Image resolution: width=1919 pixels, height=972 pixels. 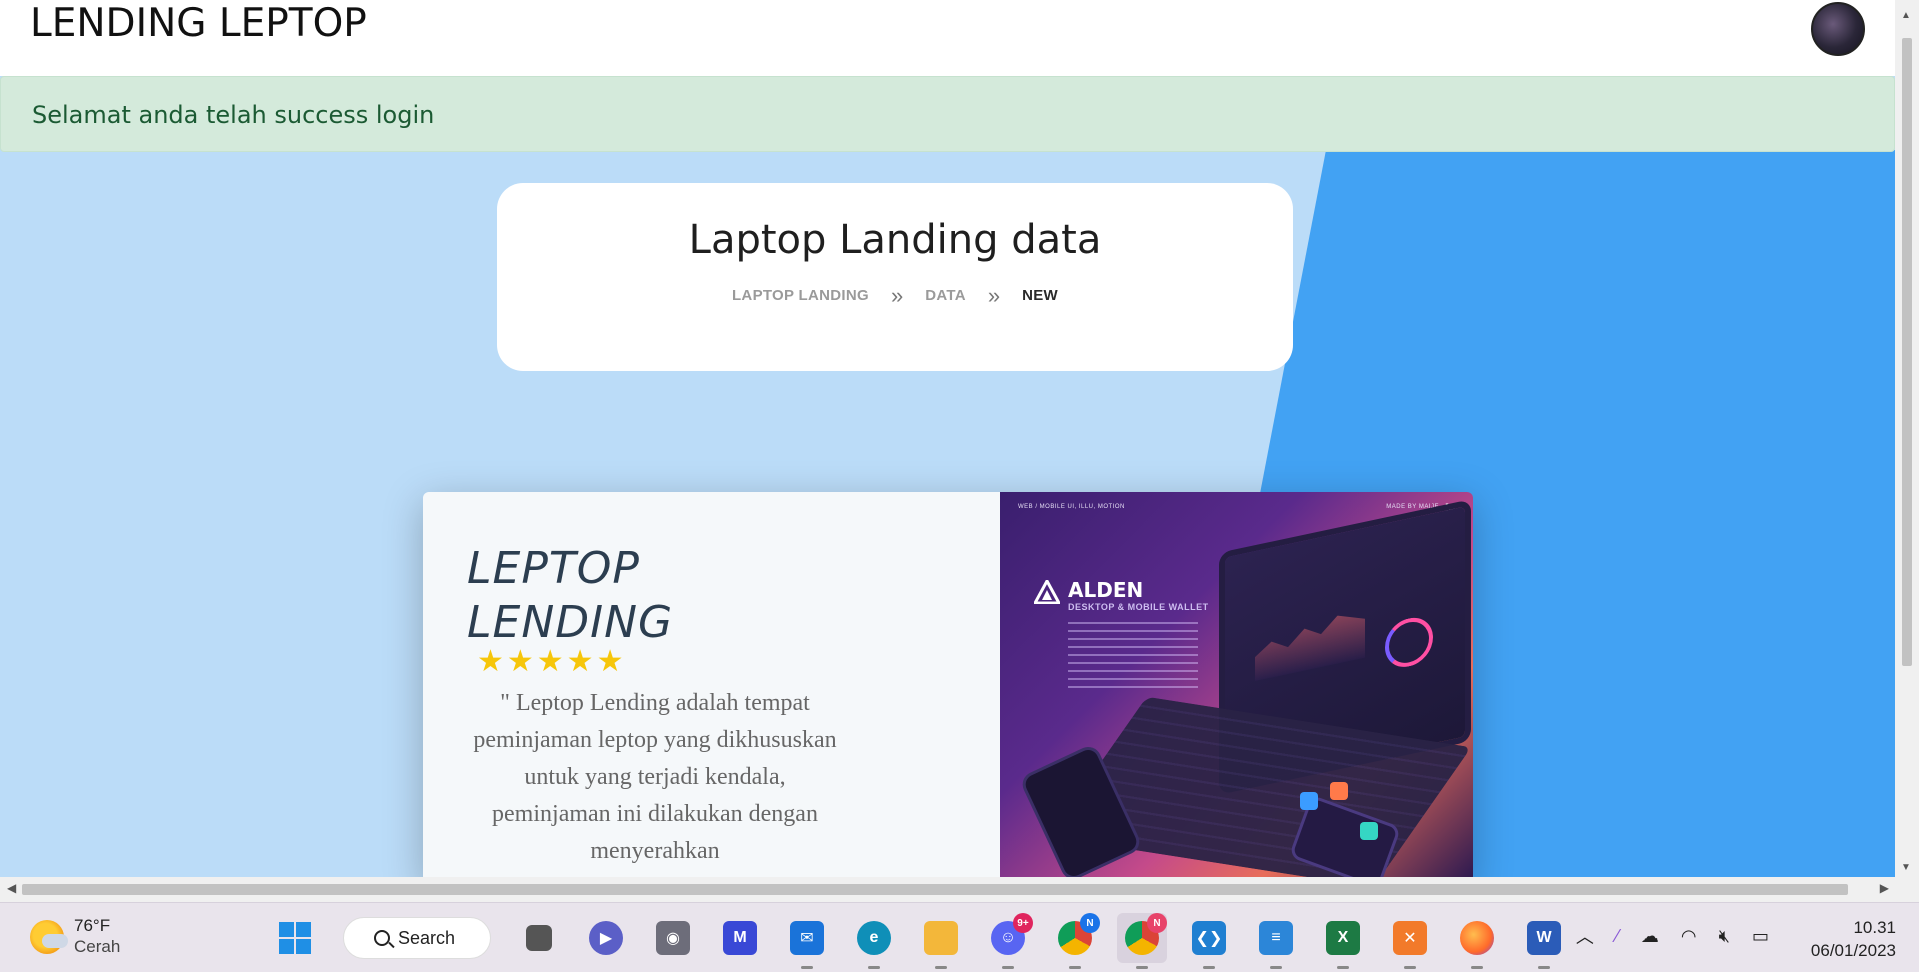 I want to click on breadcrumb-laptop-landing: LAPTOP LANDING, so click(x=800, y=295).